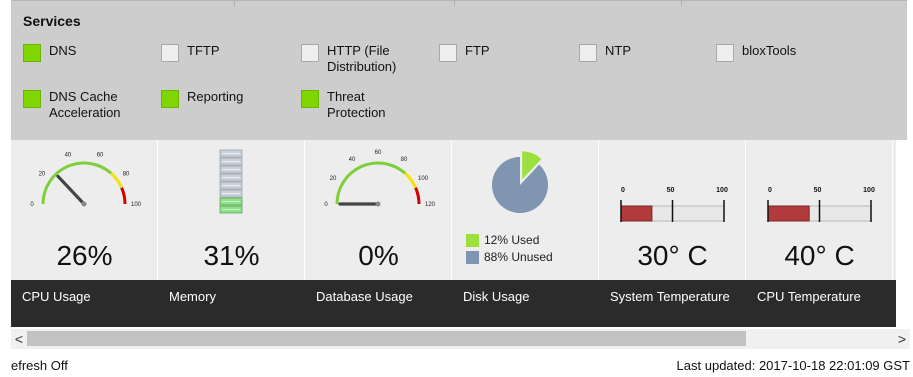 Image resolution: width=913 pixels, height=377 pixels. What do you see at coordinates (378, 303) in the screenshot?
I see `database-usage-label: Database Usage` at bounding box center [378, 303].